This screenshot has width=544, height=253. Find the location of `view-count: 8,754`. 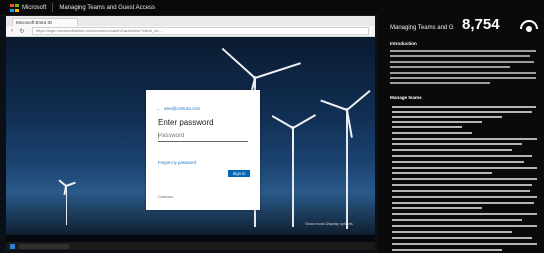

view-count: 8,754 is located at coordinates (481, 24).